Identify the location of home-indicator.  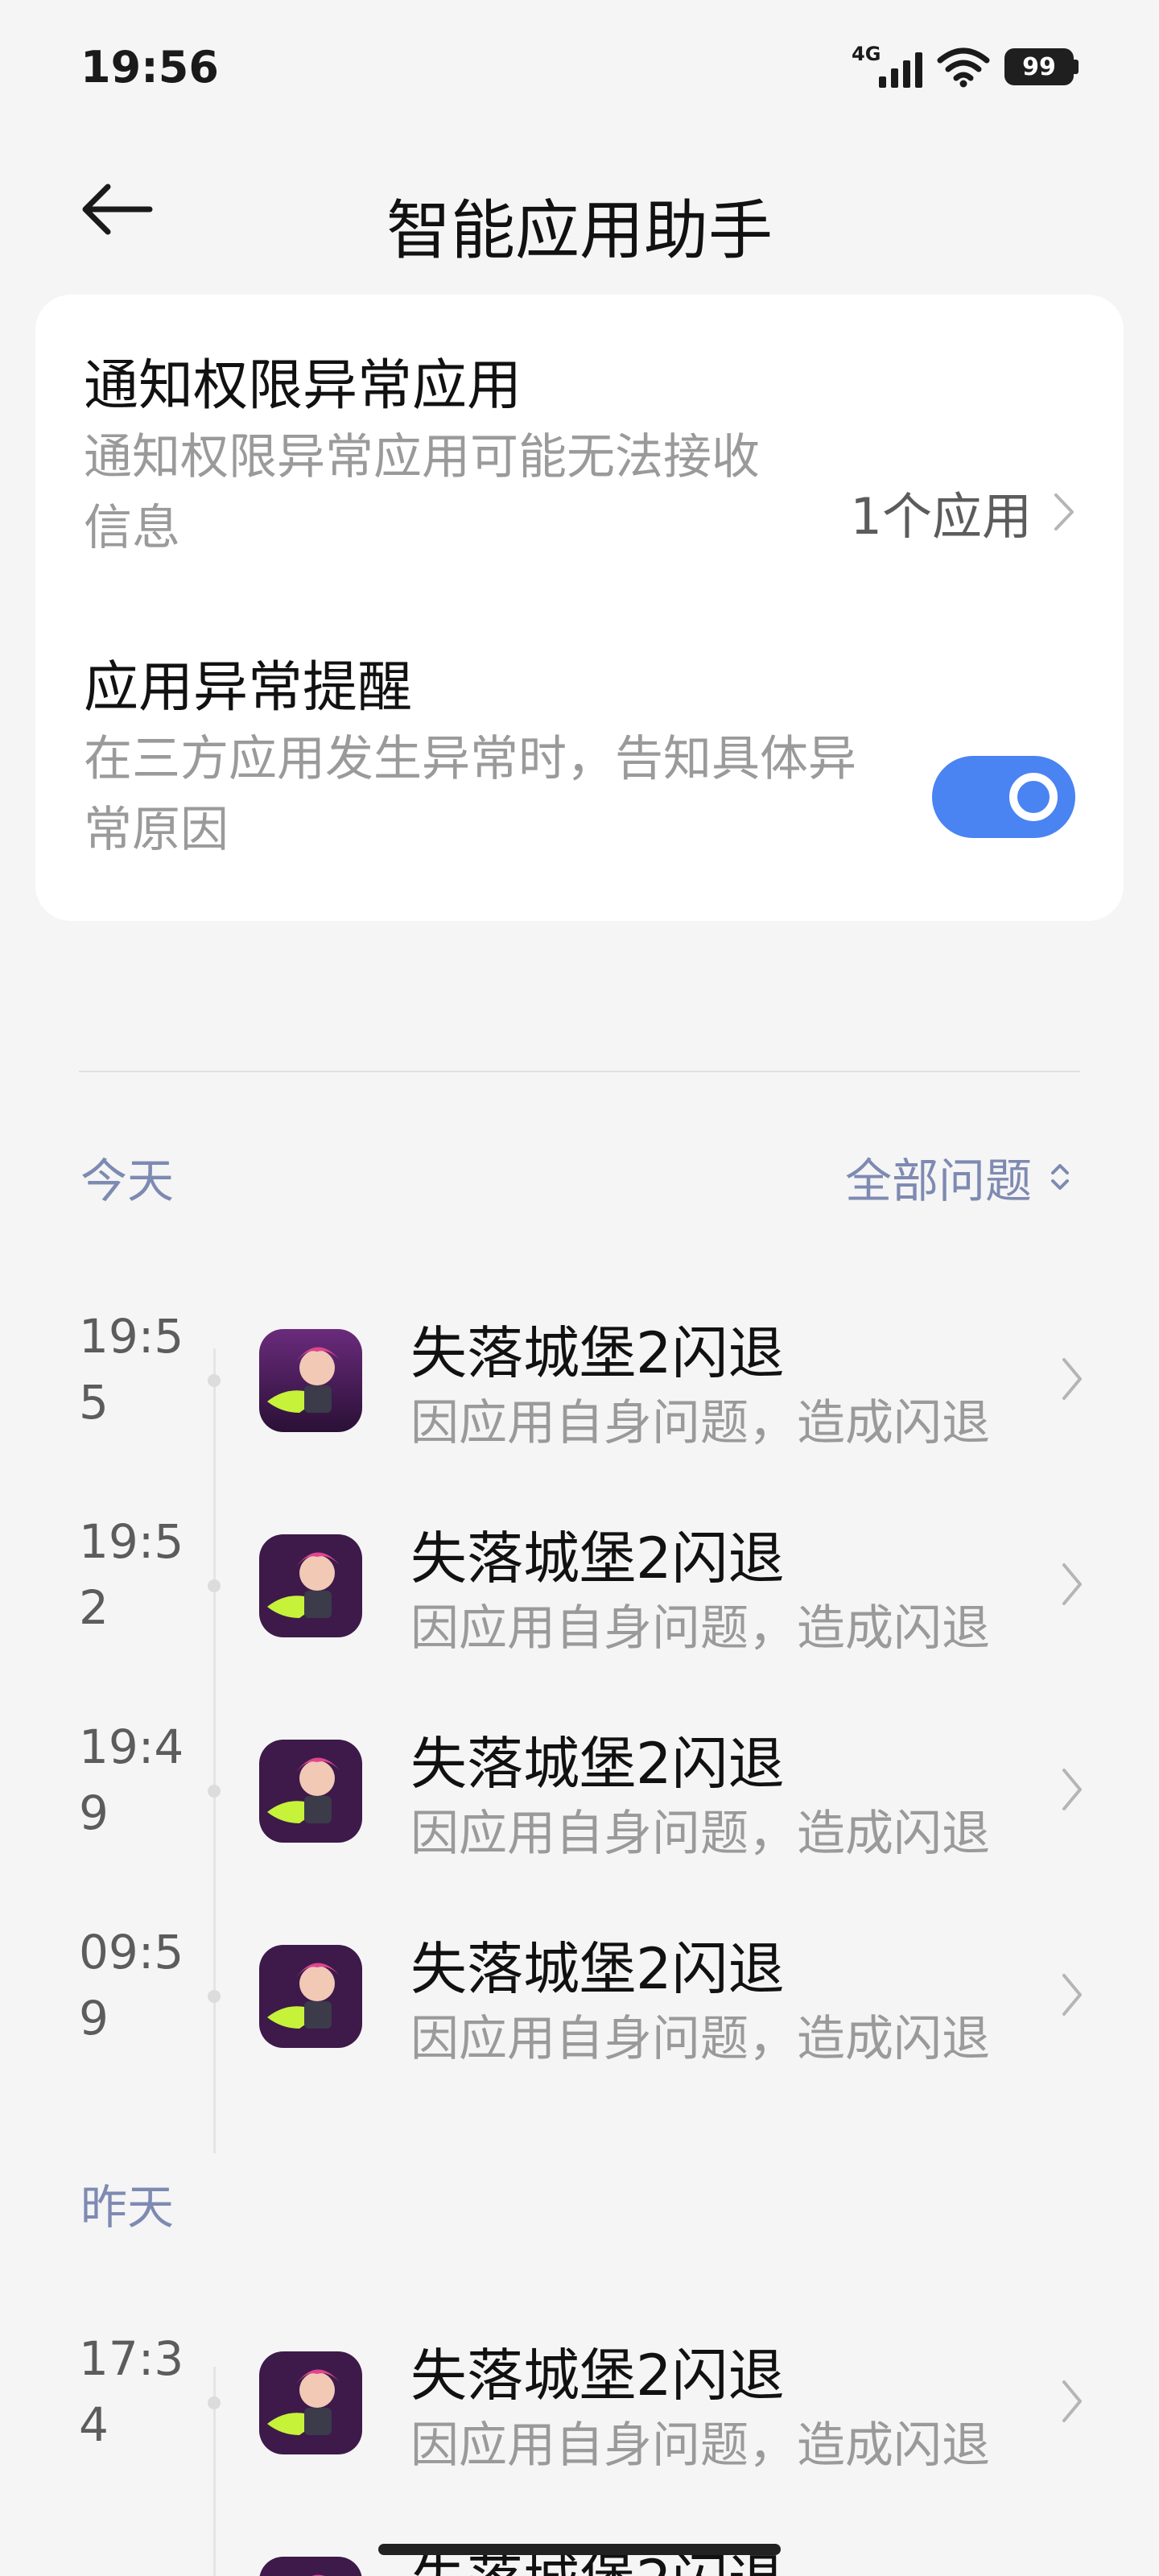
(579, 2549).